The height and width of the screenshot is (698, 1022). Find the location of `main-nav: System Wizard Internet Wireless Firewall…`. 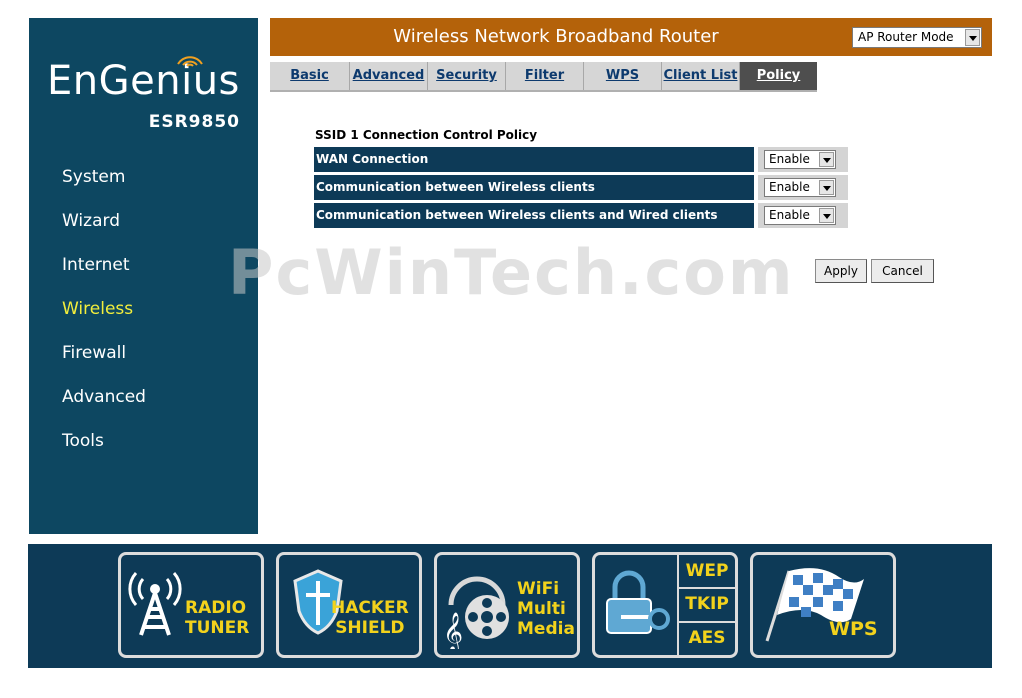

main-nav: System Wizard Internet Wireless Firewall… is located at coordinates (104, 320).